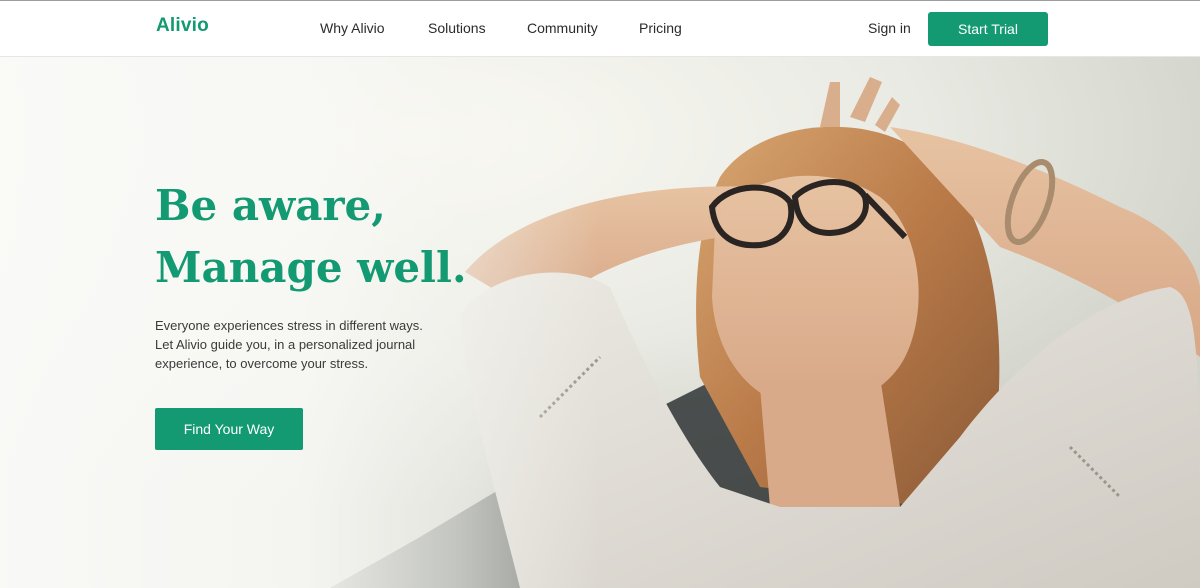 Image resolution: width=1200 pixels, height=588 pixels. What do you see at coordinates (262, 363) in the screenshot?
I see `subtext-line-3: experience, to overcome your stress.` at bounding box center [262, 363].